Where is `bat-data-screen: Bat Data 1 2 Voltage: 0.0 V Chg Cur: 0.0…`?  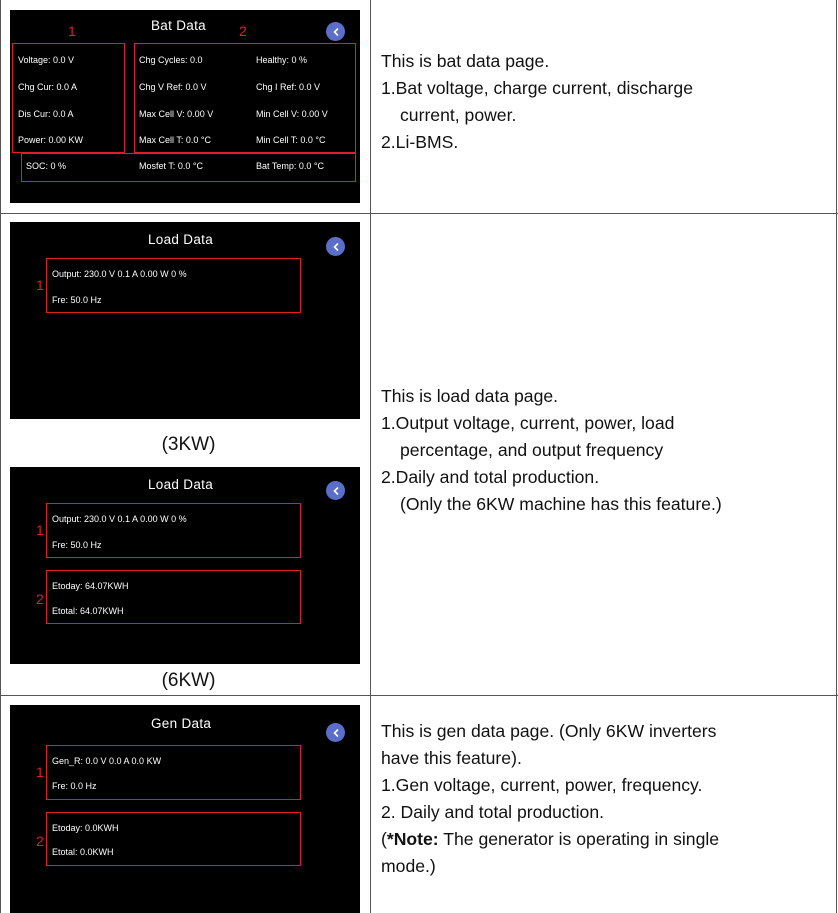
bat-data-screen: Bat Data 1 2 Voltage: 0.0 V Chg Cur: 0.0… is located at coordinates (185, 106).